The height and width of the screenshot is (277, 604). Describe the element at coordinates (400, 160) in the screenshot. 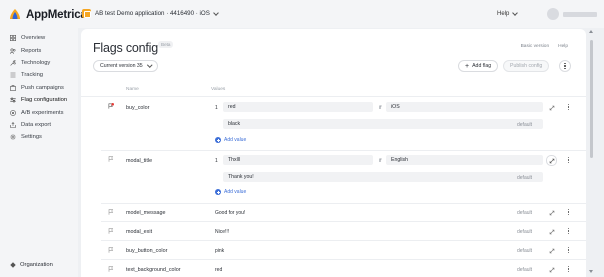

I see `condition-select-label: English` at that location.